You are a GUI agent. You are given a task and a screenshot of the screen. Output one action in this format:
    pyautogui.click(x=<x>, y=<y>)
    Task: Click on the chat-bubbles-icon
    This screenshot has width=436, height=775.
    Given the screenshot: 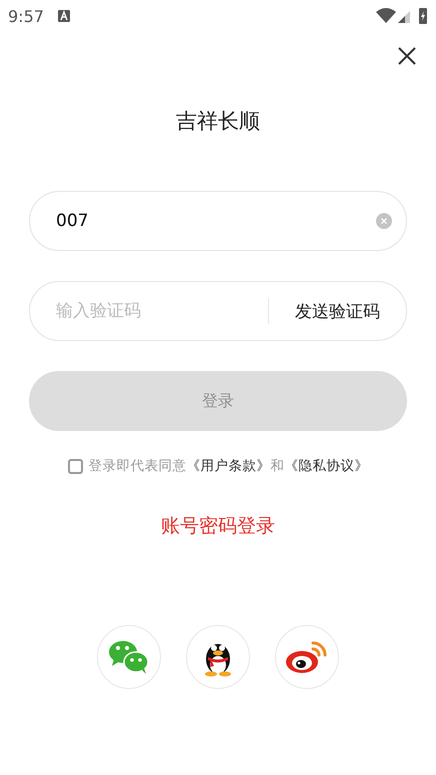 What is the action you would take?
    pyautogui.click(x=129, y=657)
    